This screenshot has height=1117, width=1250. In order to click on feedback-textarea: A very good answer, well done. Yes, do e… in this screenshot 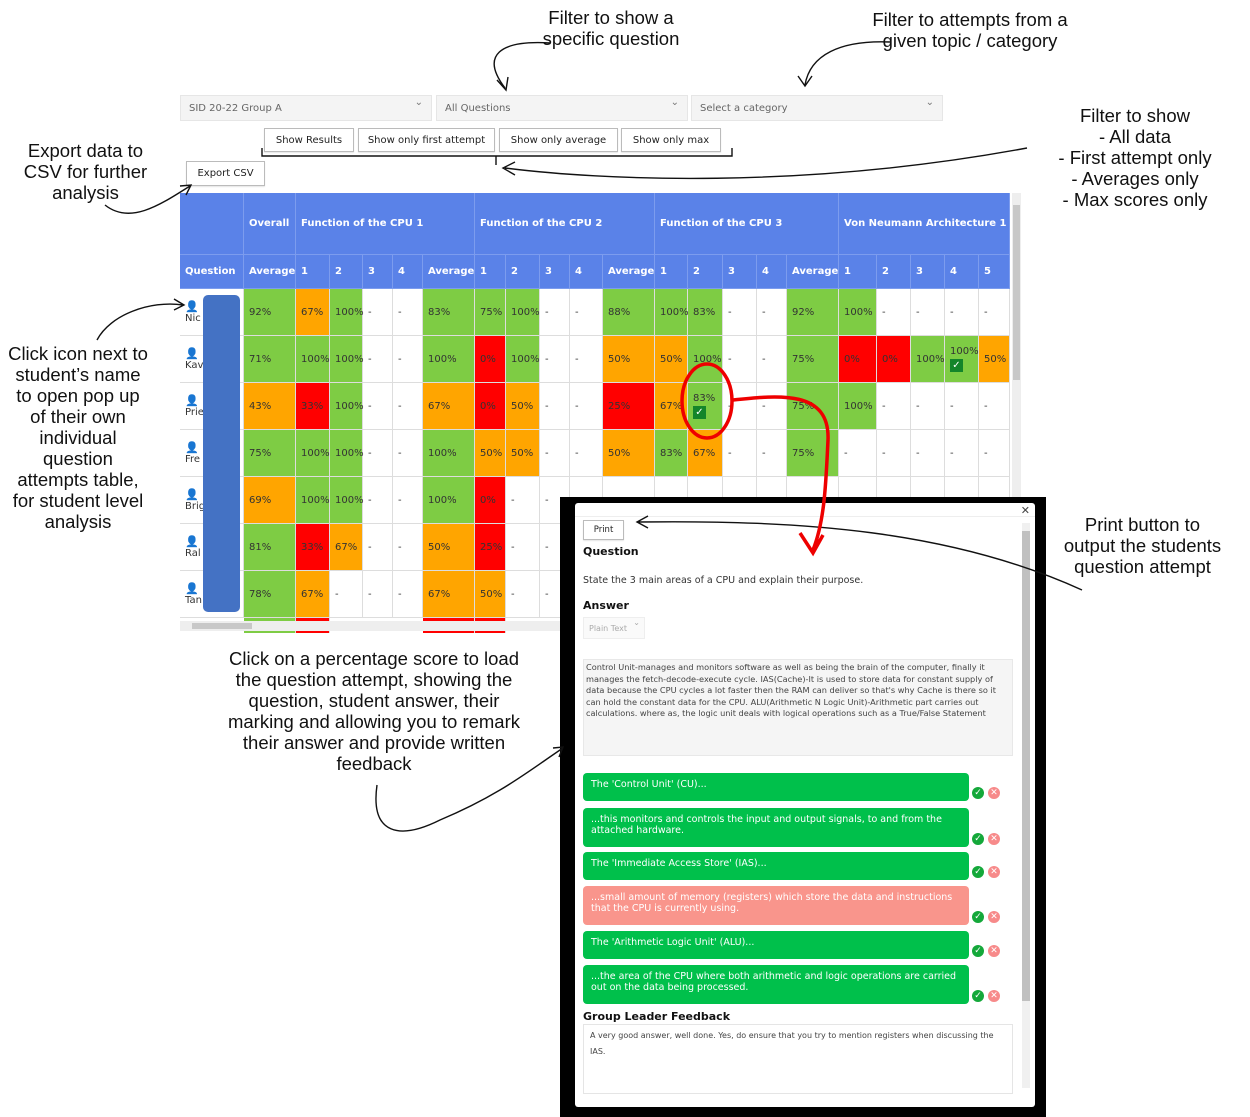, I will do `click(798, 1059)`.